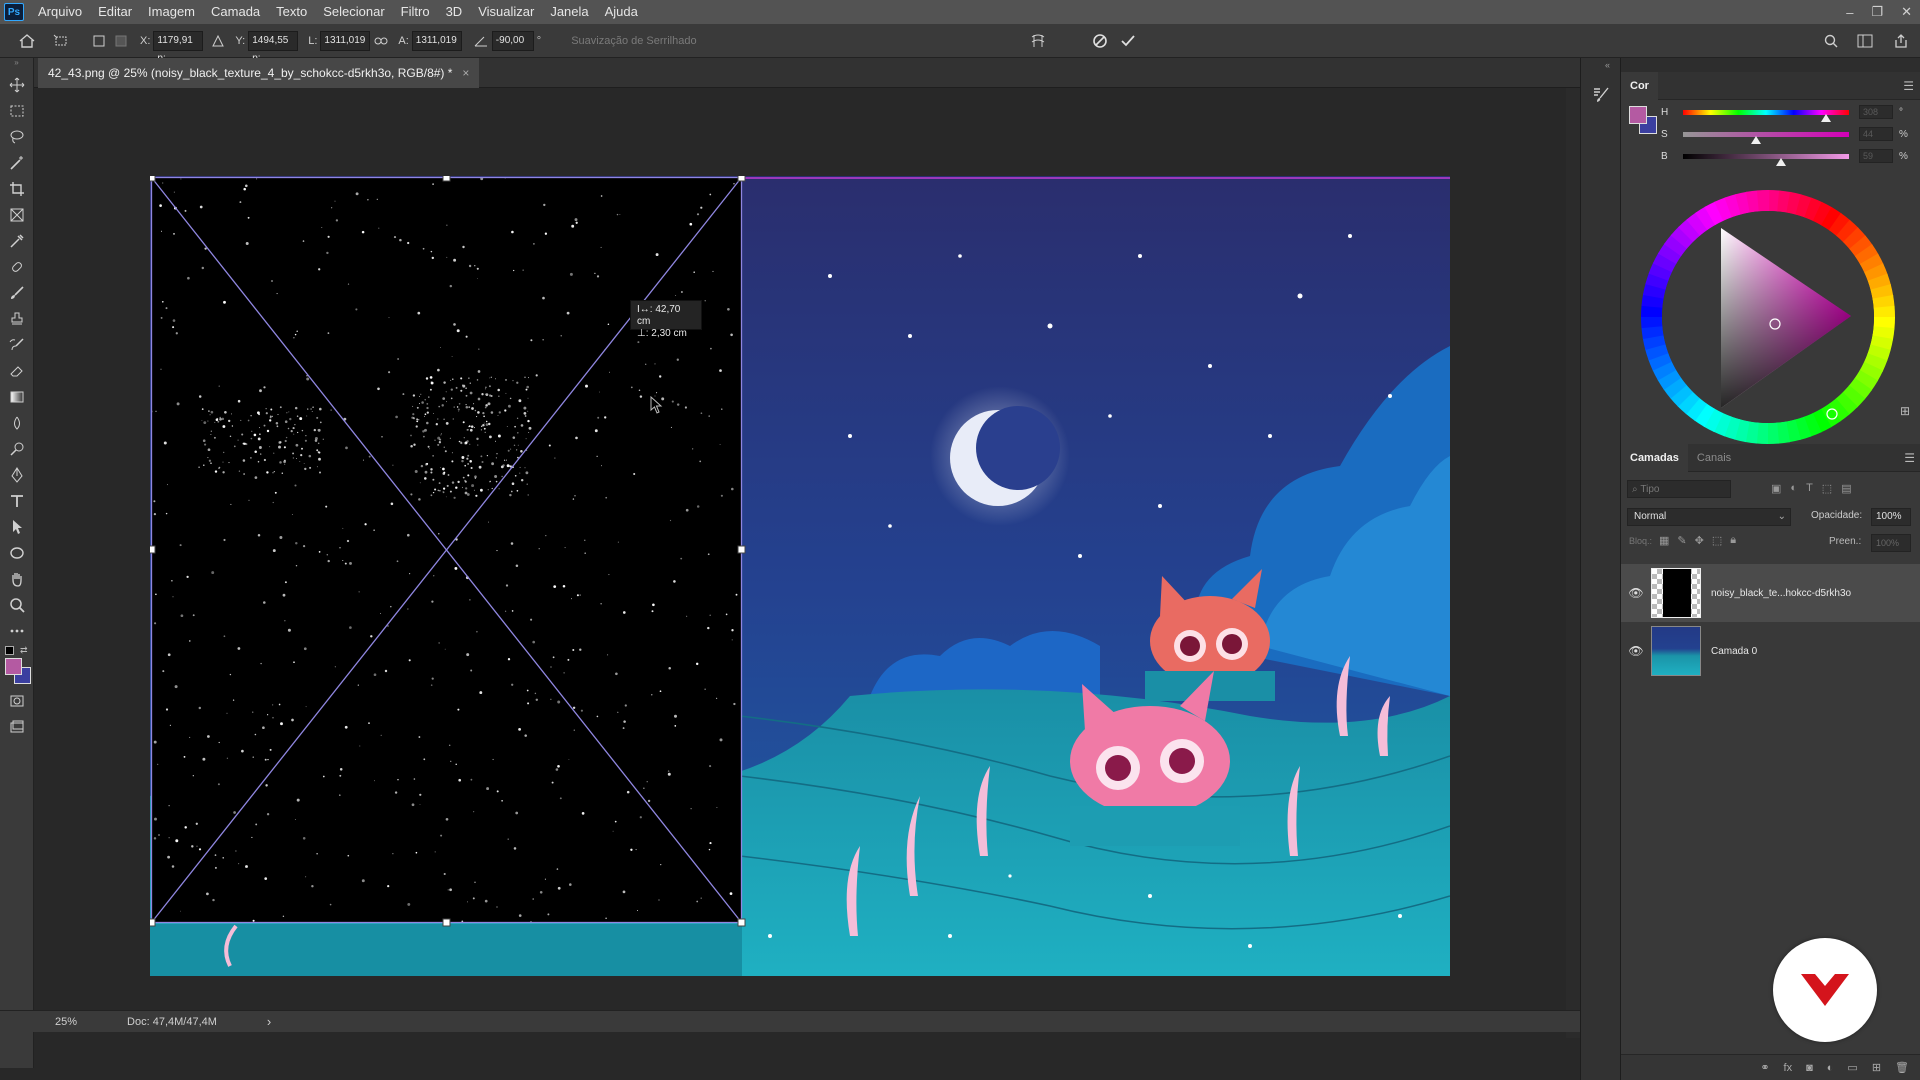  I want to click on color-swatches: ⇄, so click(17, 666).